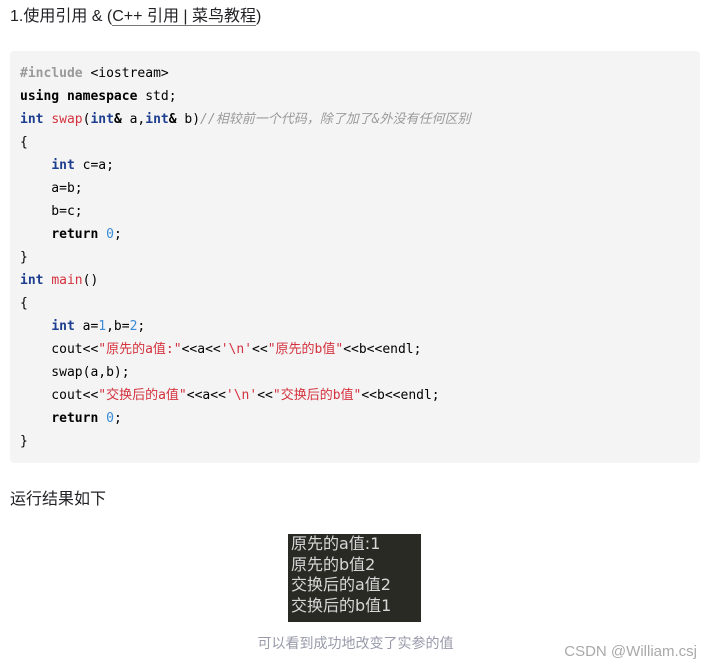 The width and height of the screenshot is (711, 671). I want to click on code-token: "原先的b值", so click(305, 349).